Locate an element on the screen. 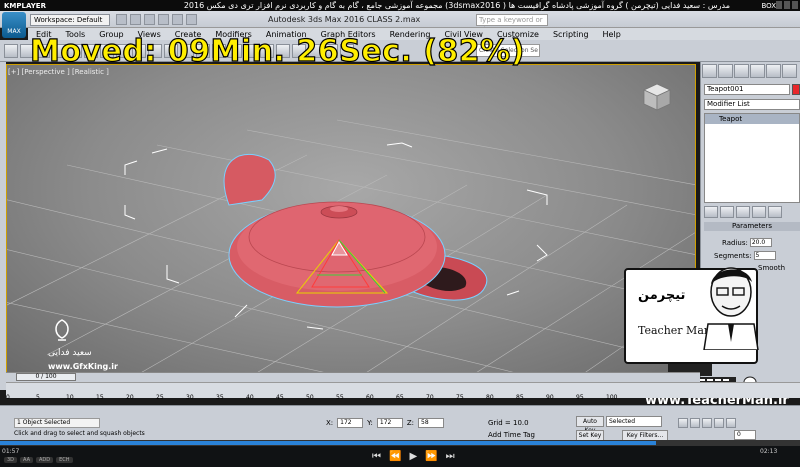 The width and height of the screenshot is (800, 467). make-unique-icon is located at coordinates (743, 212).